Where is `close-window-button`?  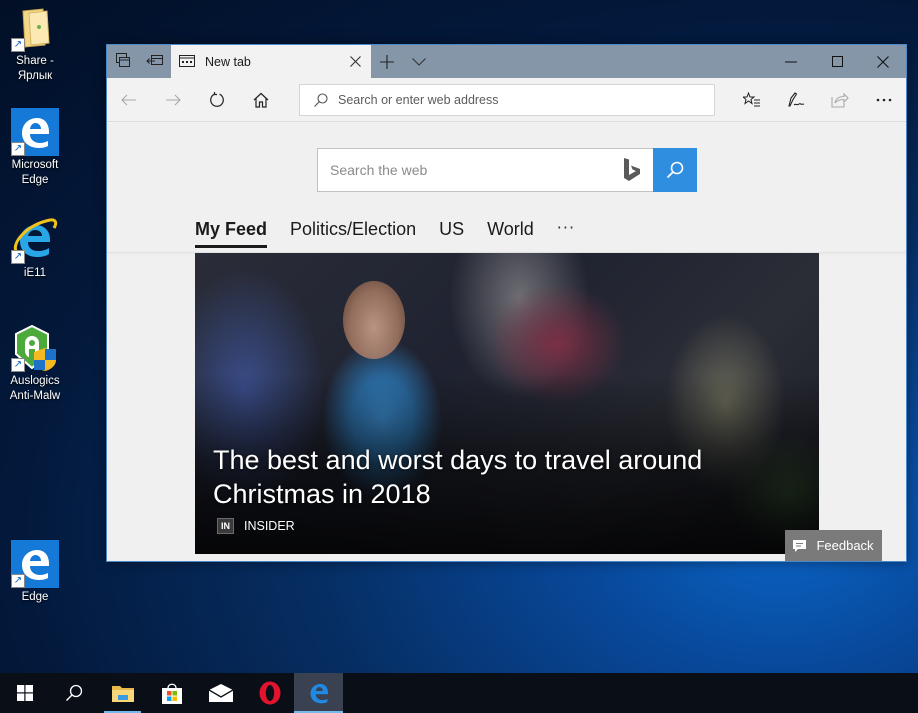
close-window-button is located at coordinates (883, 61).